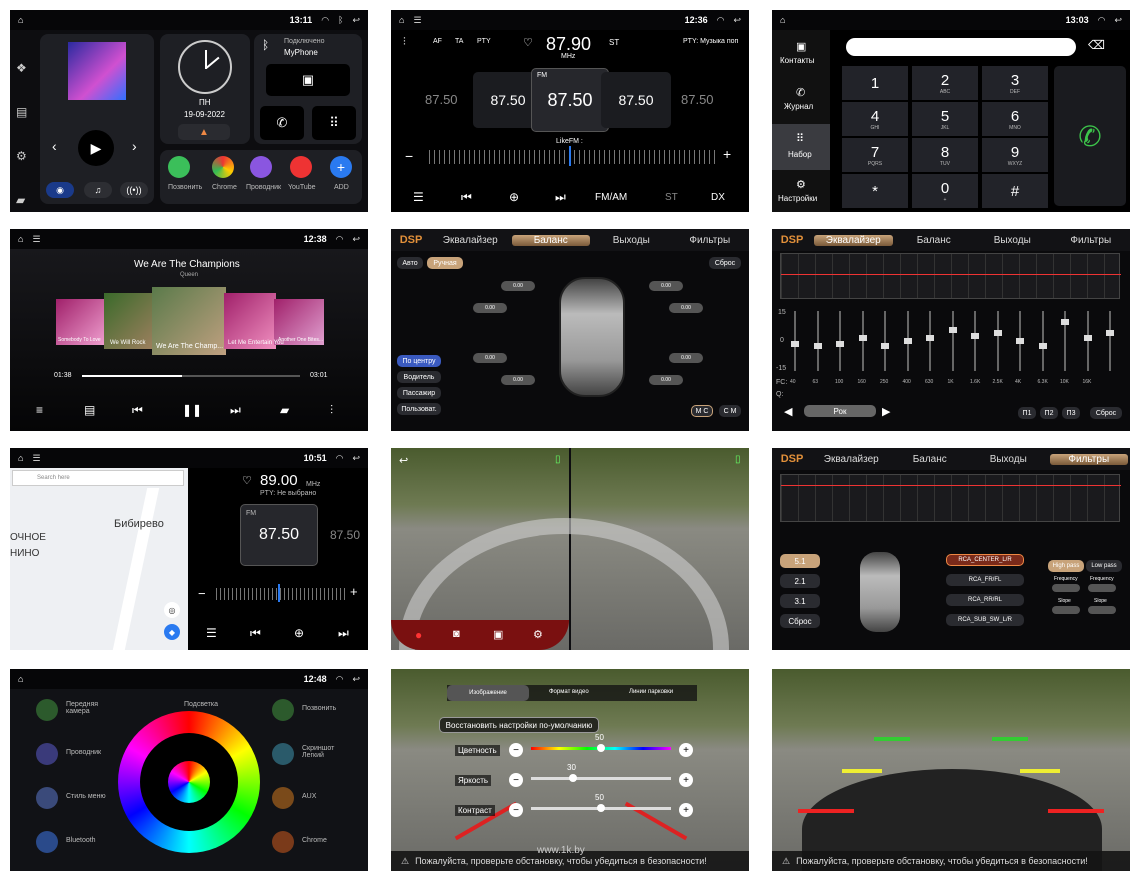  Describe the element at coordinates (47, 798) in the screenshot. I see `style-icon` at that location.